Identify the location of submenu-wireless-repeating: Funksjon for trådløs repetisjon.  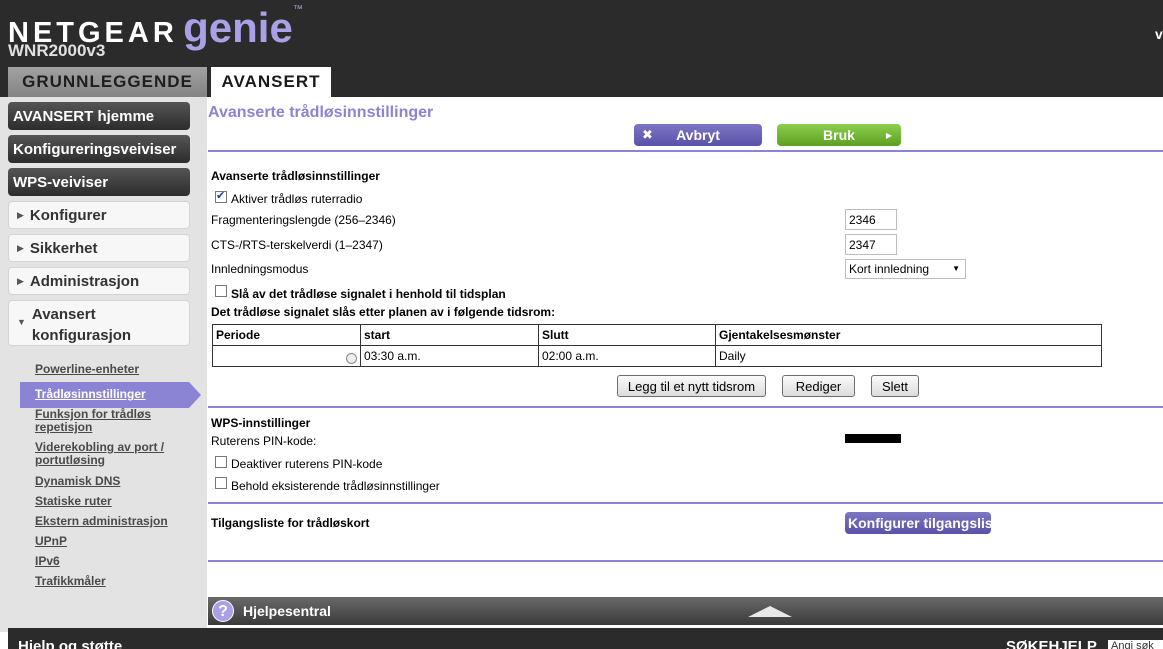
(93, 421).